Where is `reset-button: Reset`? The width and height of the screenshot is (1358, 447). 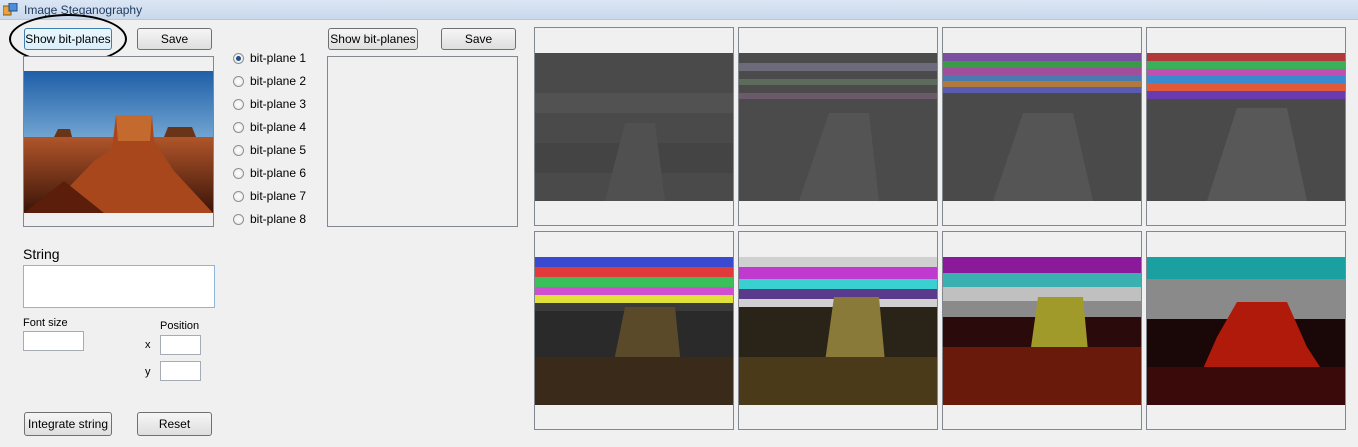 reset-button: Reset is located at coordinates (174, 424).